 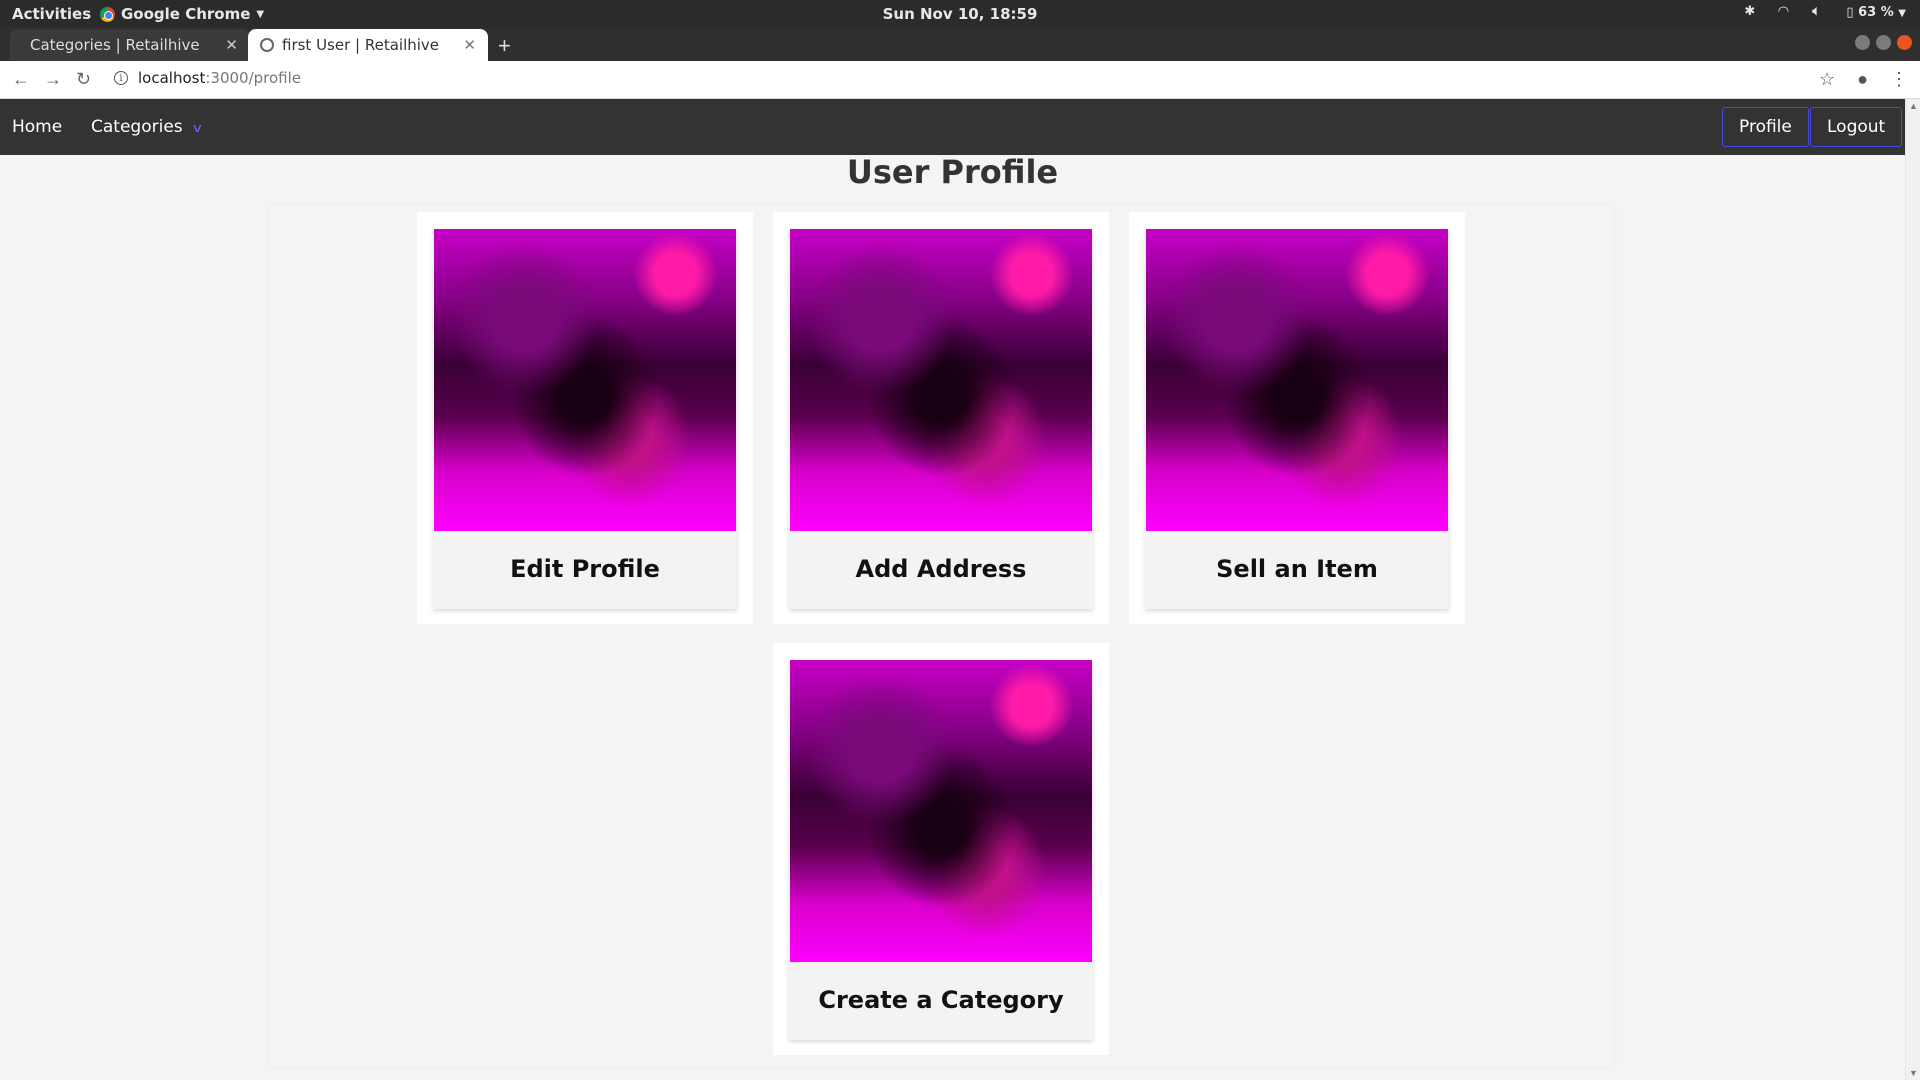 What do you see at coordinates (37, 127) in the screenshot?
I see `nav-home-link: Home` at bounding box center [37, 127].